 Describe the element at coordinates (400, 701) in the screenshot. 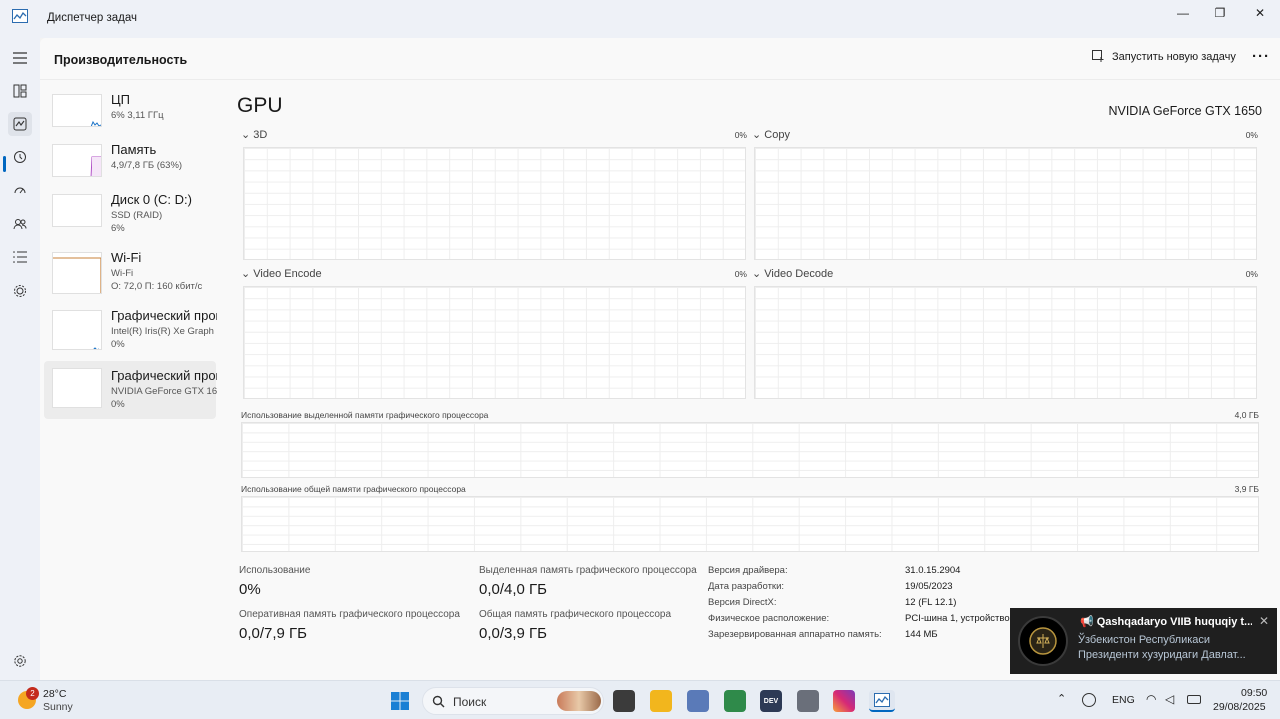

I see `windows-start-icon` at that location.